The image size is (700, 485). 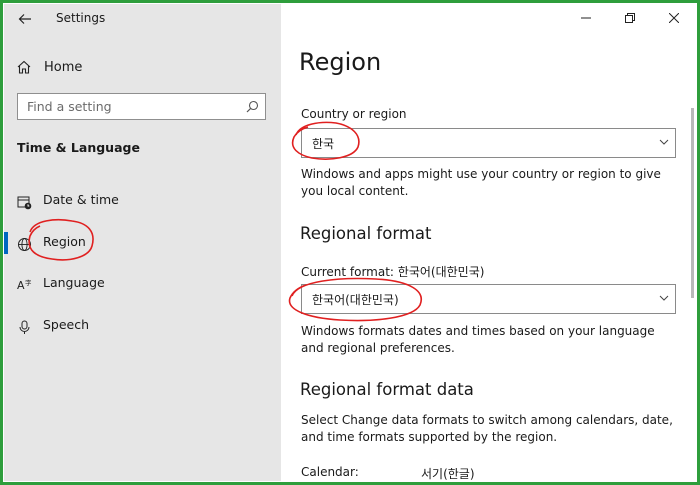 What do you see at coordinates (488, 299) in the screenshot?
I see `regional-format-dropdown: 한국어(대한민국)` at bounding box center [488, 299].